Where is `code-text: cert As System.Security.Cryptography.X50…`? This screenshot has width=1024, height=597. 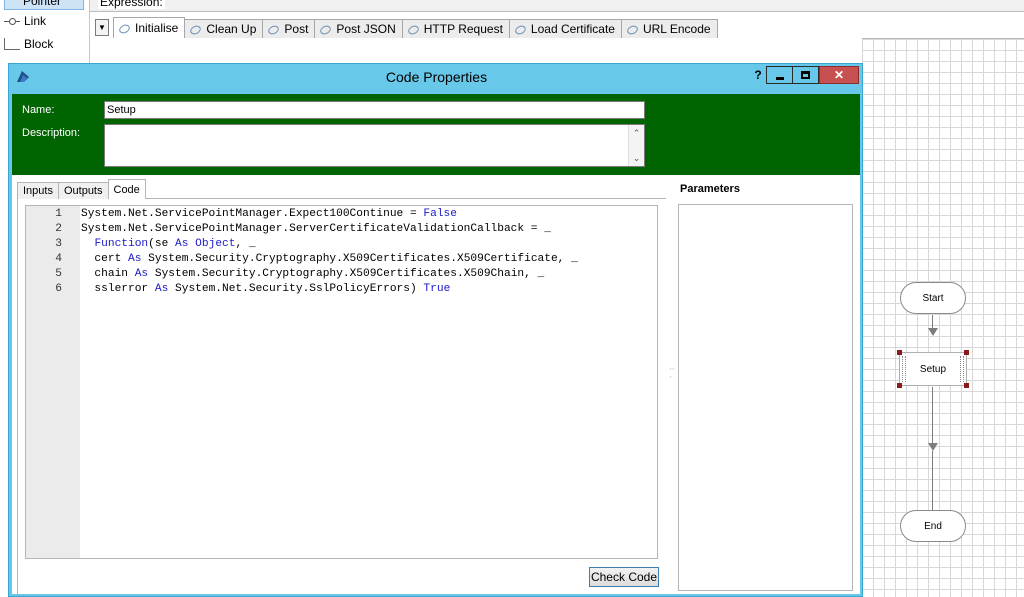
code-text: cert As System.Security.Cryptography.X50… is located at coordinates (329, 259).